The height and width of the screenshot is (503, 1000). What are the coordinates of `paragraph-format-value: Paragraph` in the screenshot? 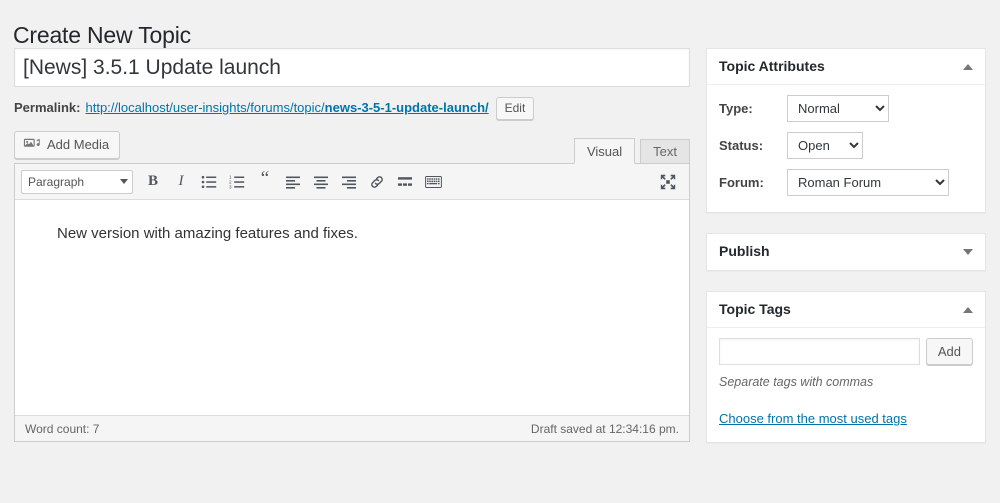 It's located at (56, 181).